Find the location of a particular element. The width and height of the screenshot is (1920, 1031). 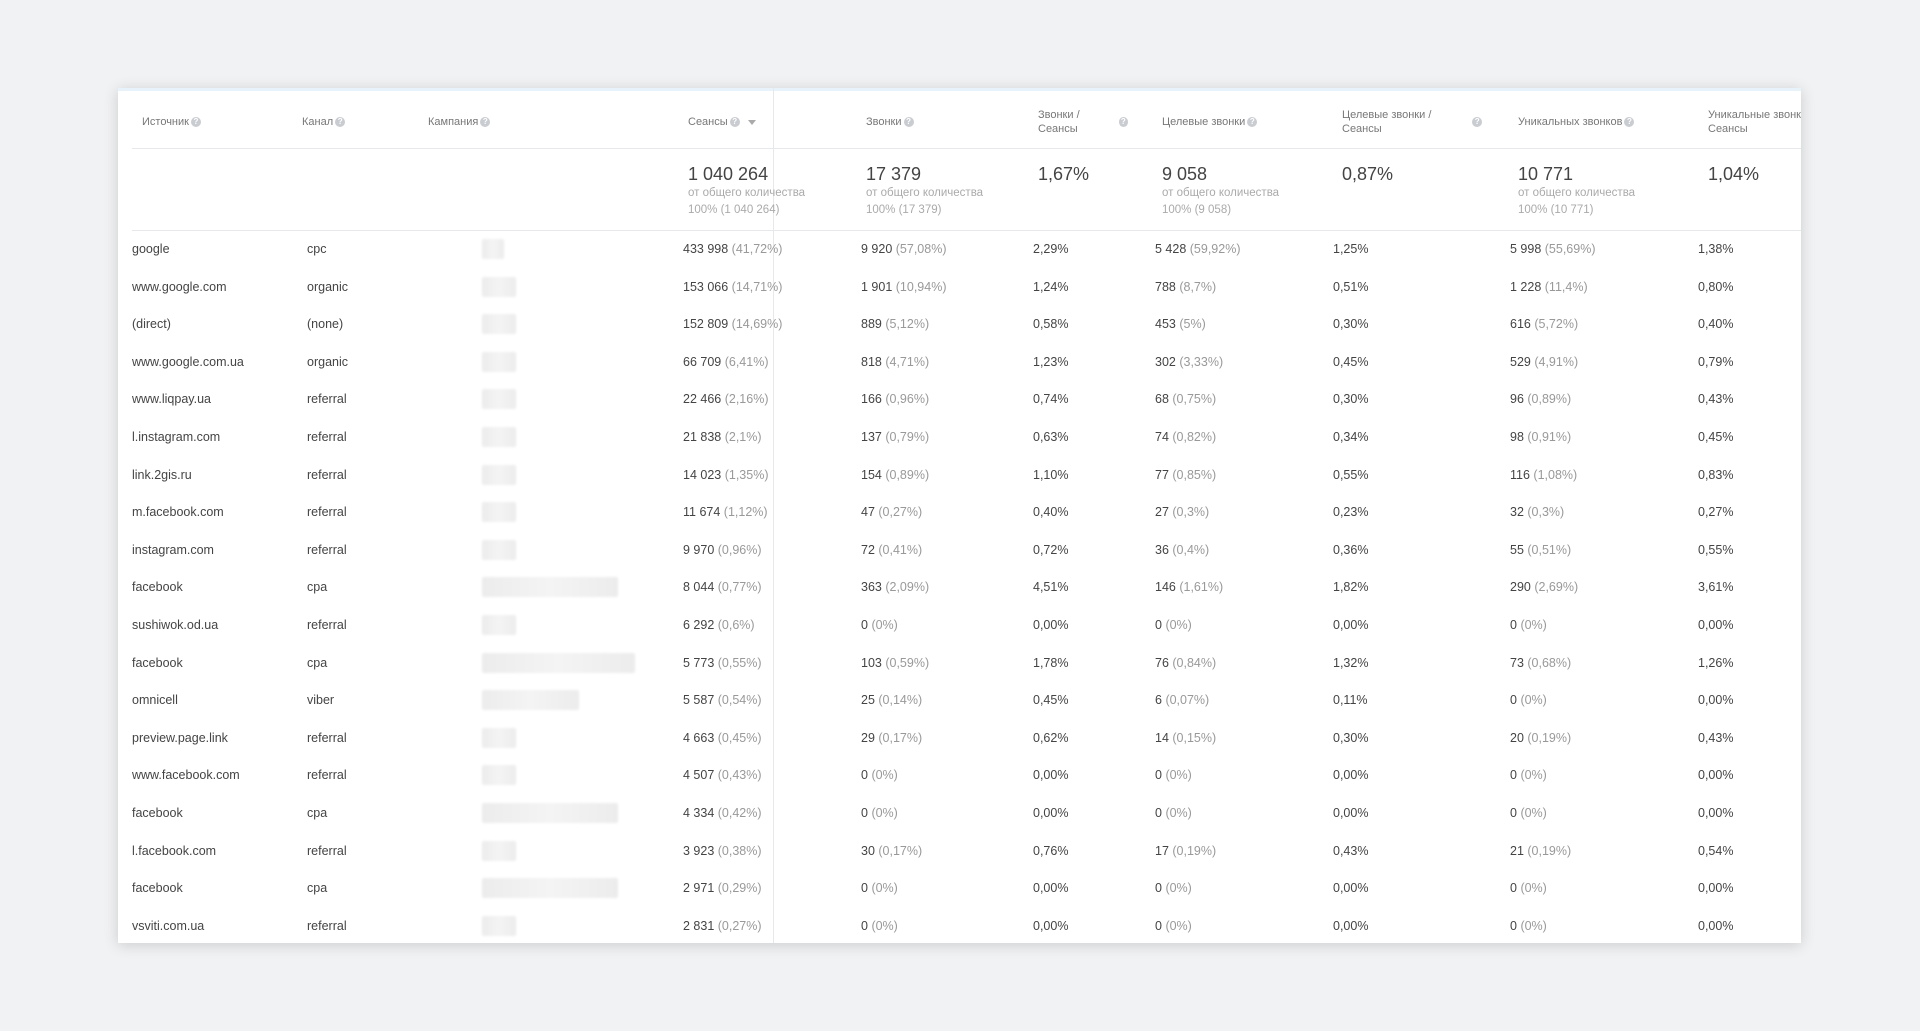

cell-value: www.liqpay.ua is located at coordinates (171, 399).